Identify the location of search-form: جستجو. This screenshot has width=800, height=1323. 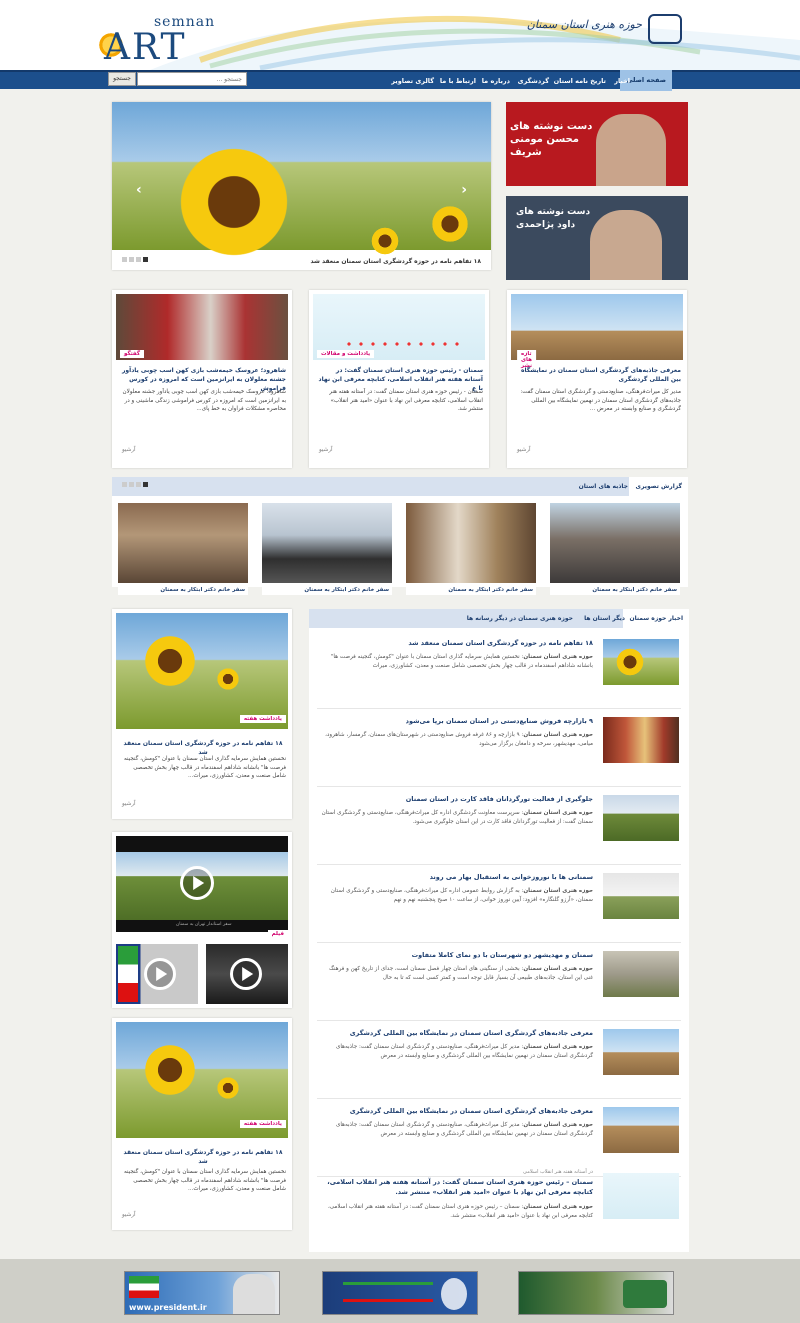
(178, 79).